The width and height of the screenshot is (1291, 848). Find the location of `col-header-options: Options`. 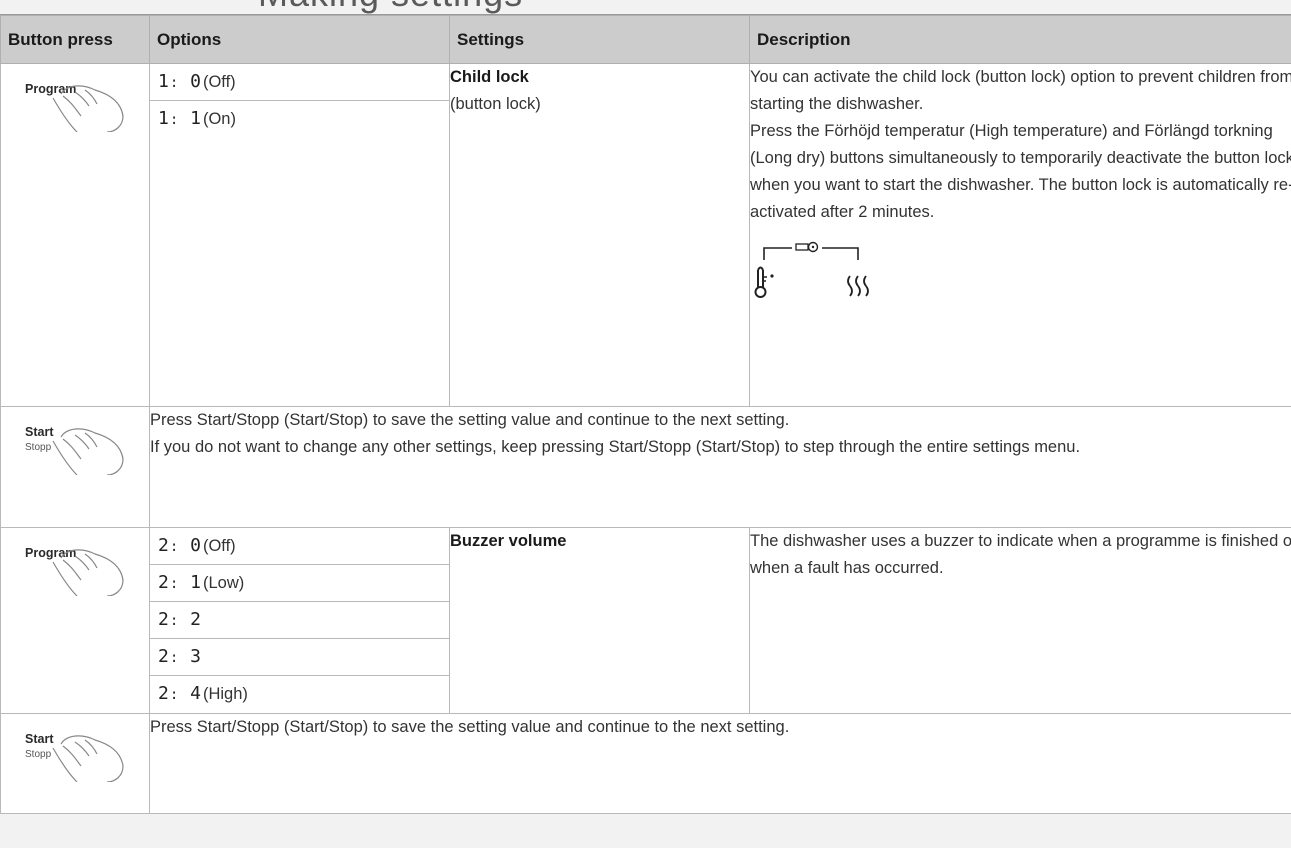

col-header-options: Options is located at coordinates (299, 39).